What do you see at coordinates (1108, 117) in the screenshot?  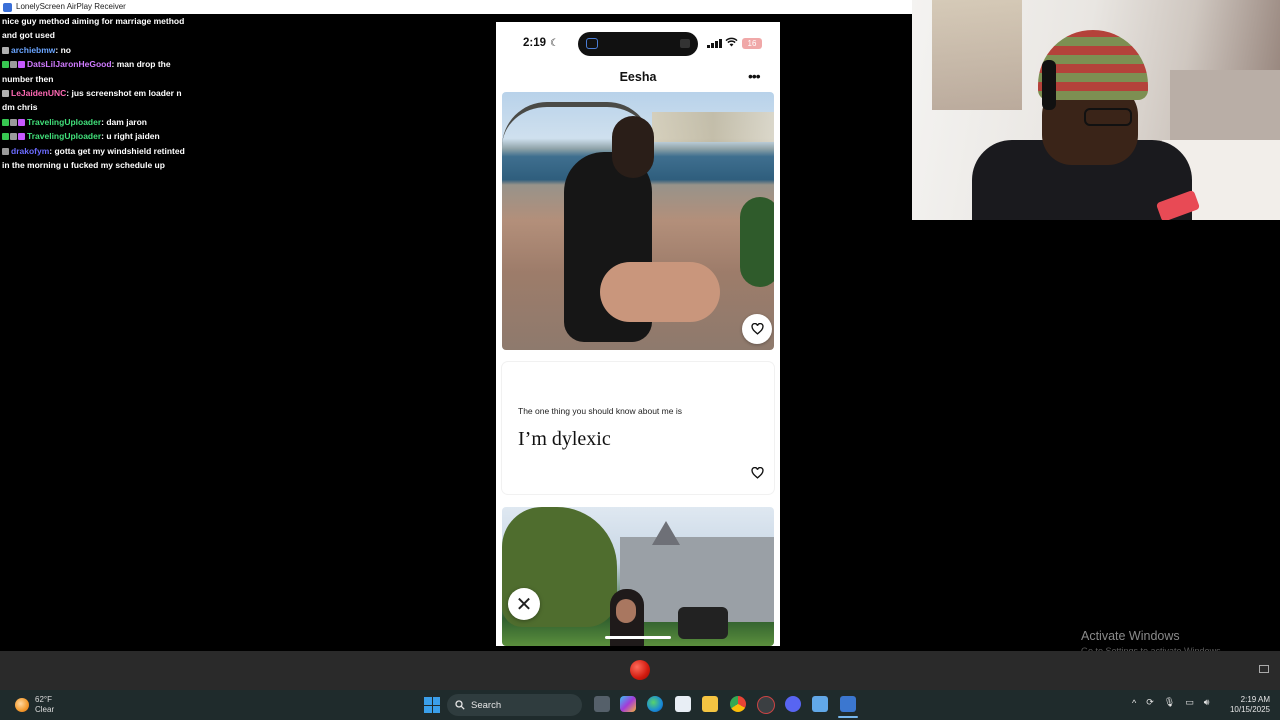 I see `glasses` at bounding box center [1108, 117].